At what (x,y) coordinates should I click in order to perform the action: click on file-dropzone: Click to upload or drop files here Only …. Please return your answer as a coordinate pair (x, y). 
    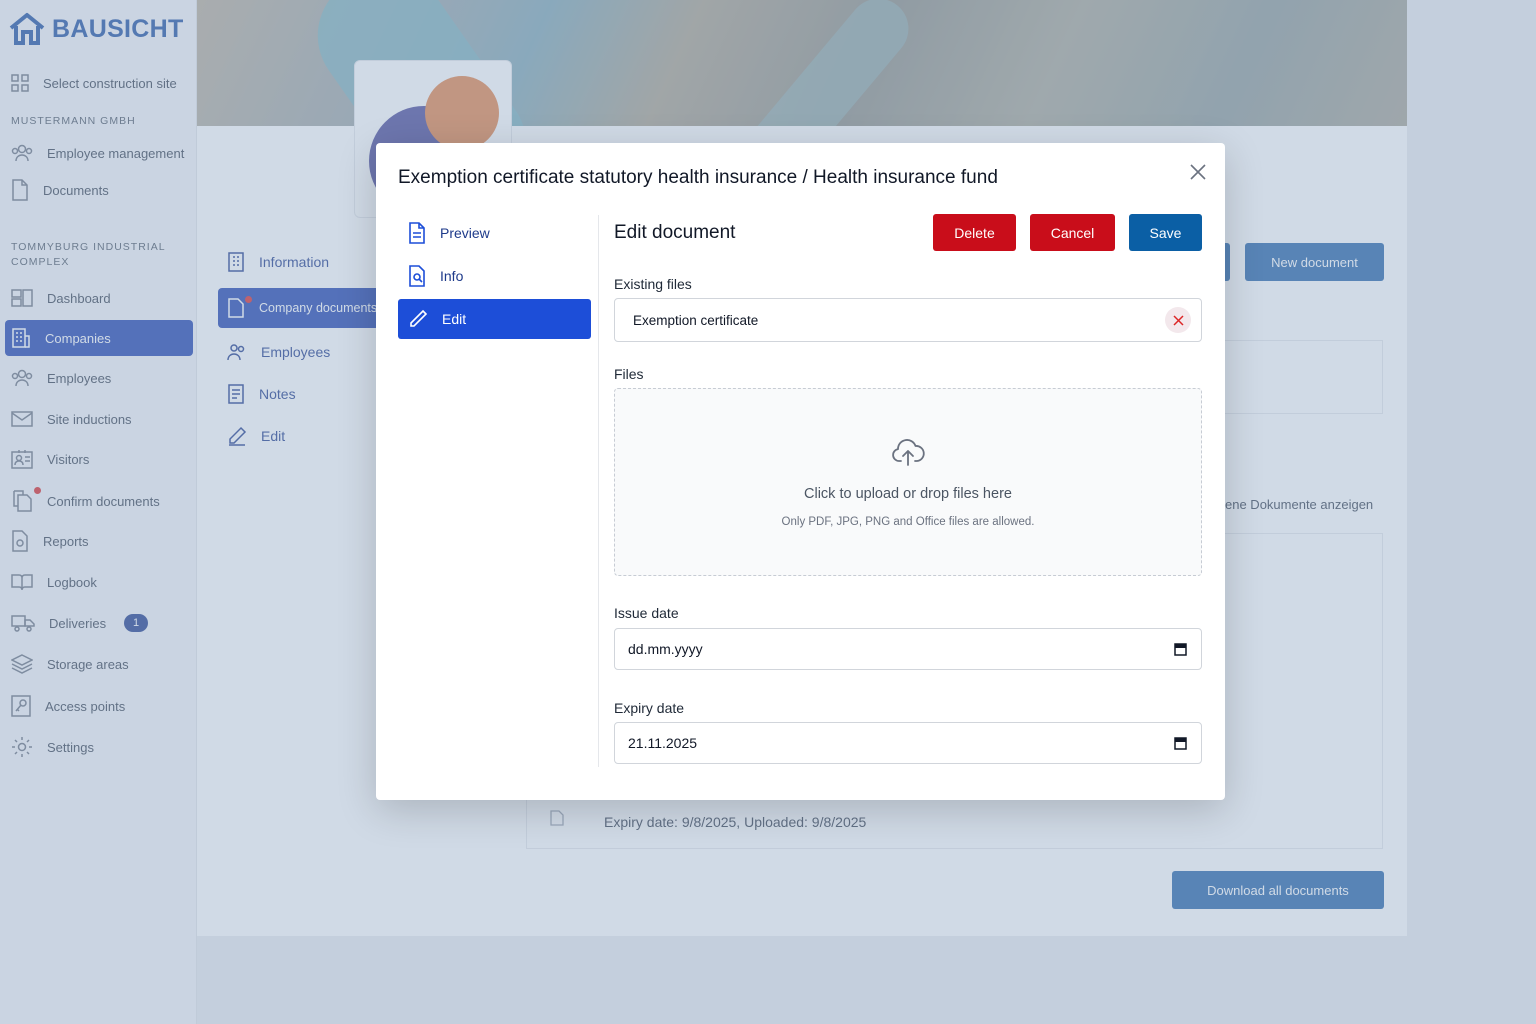
    Looking at the image, I should click on (908, 482).